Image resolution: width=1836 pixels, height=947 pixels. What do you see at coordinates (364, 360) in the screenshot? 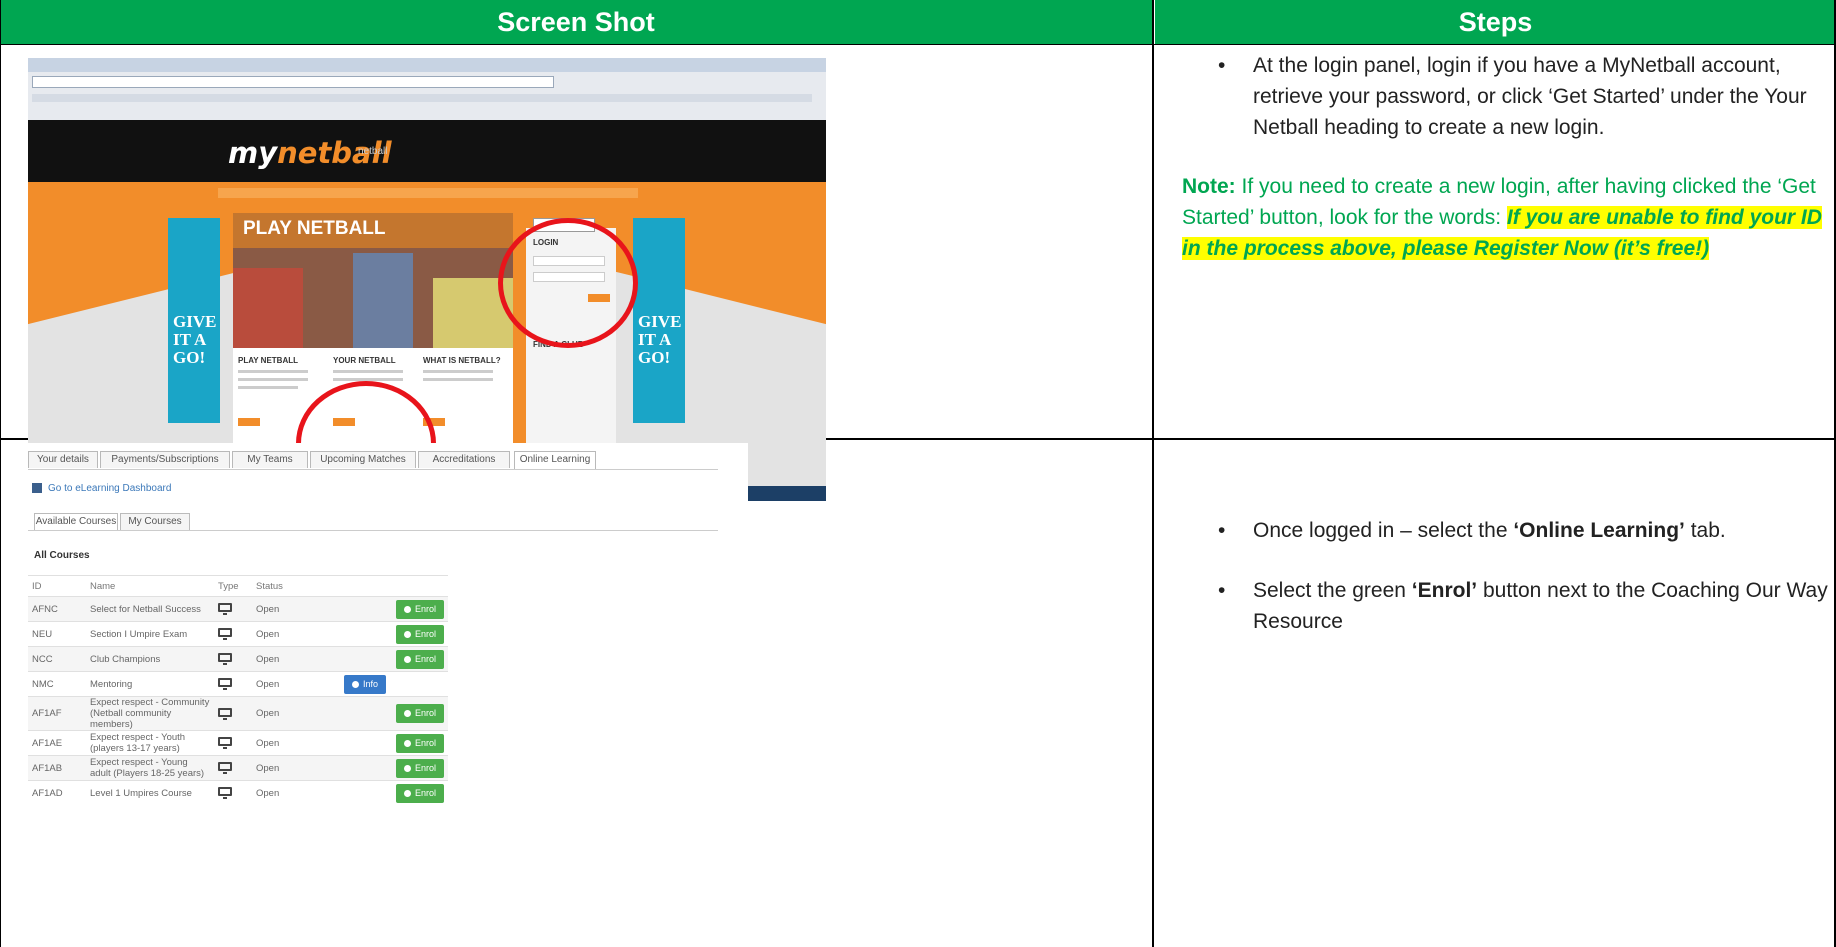
I see `col-title-your: YOUR NETBALL` at bounding box center [364, 360].